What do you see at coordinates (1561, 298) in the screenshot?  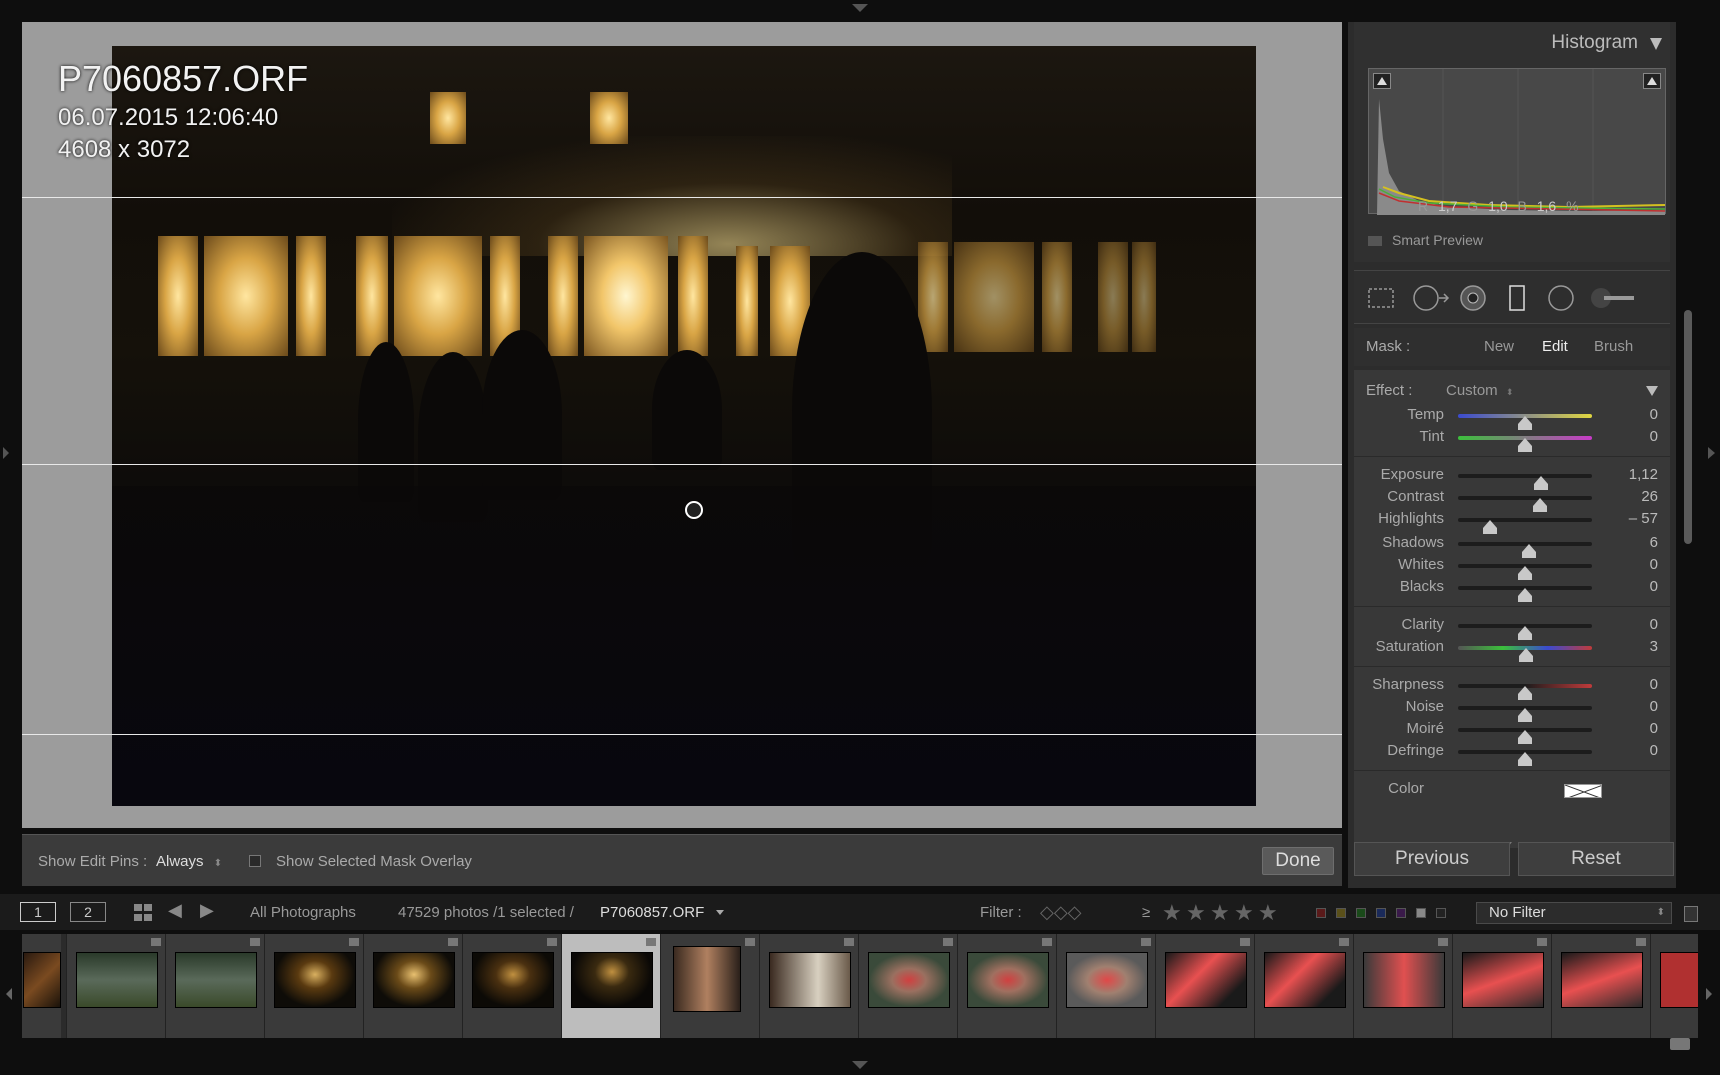 I see `radial-filter-icon` at bounding box center [1561, 298].